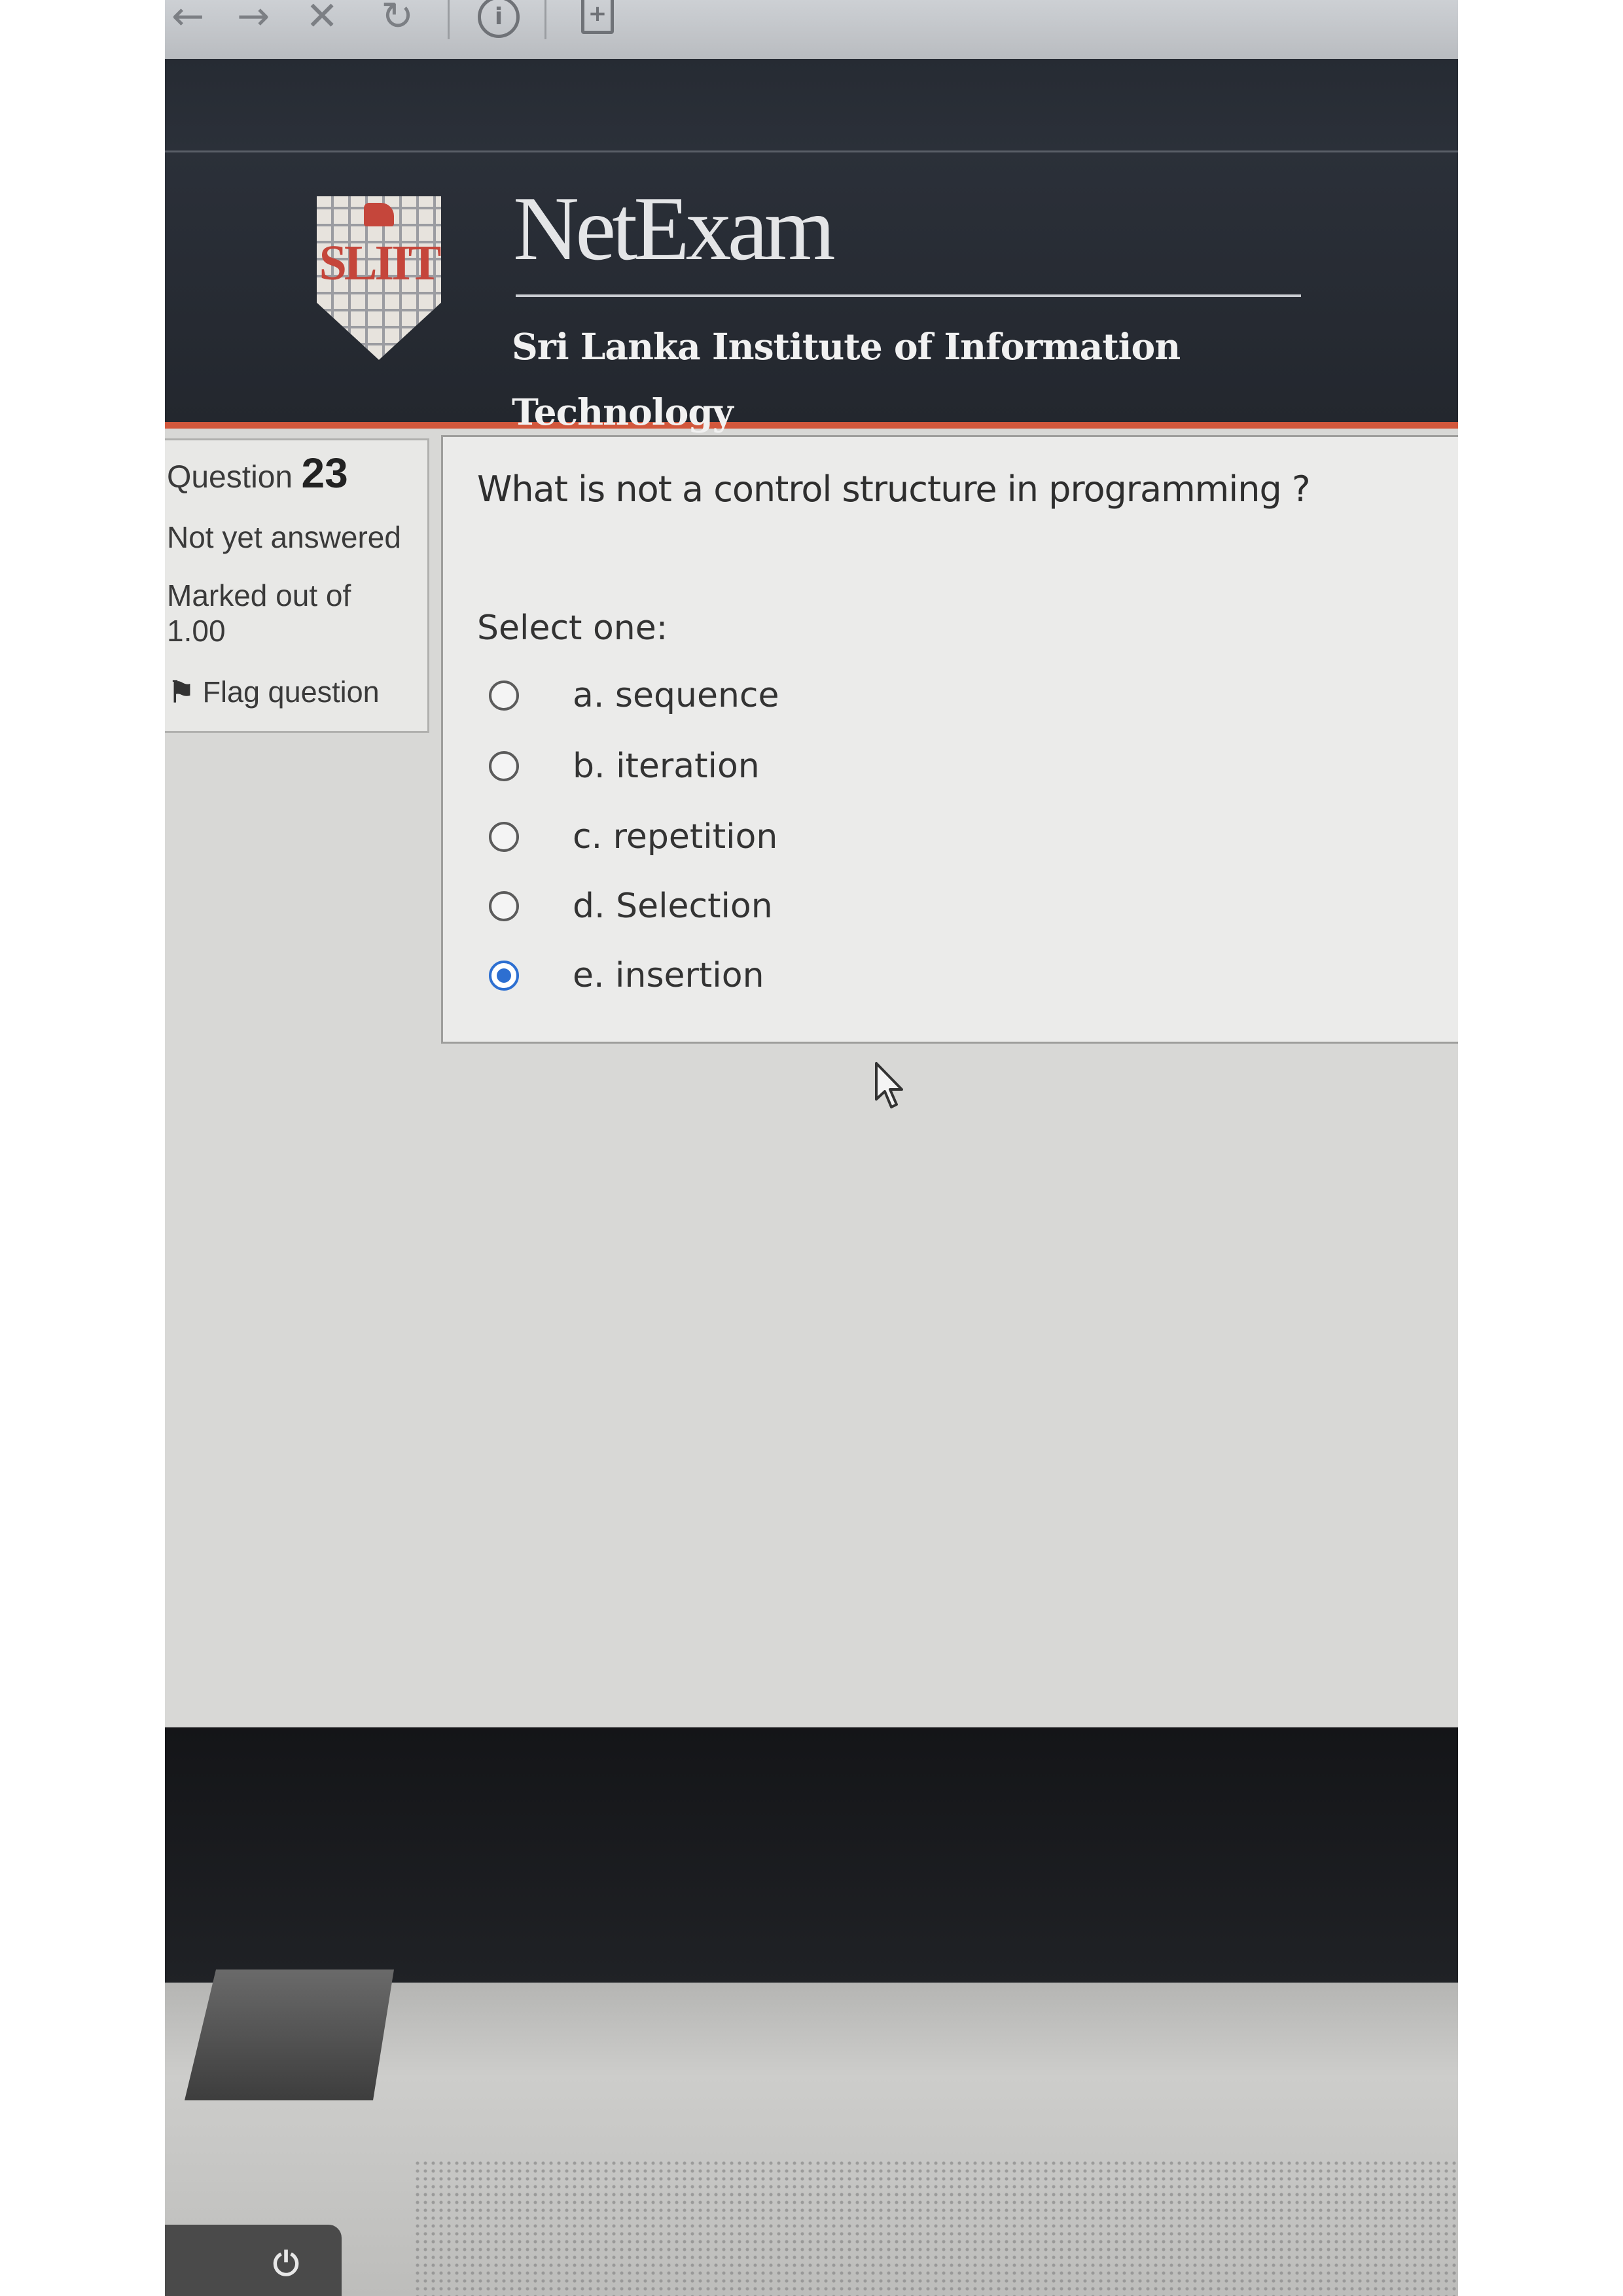  Describe the element at coordinates (811, 29) in the screenshot. I see `browser-toolbar: ← → ✕ ↻ i +` at that location.